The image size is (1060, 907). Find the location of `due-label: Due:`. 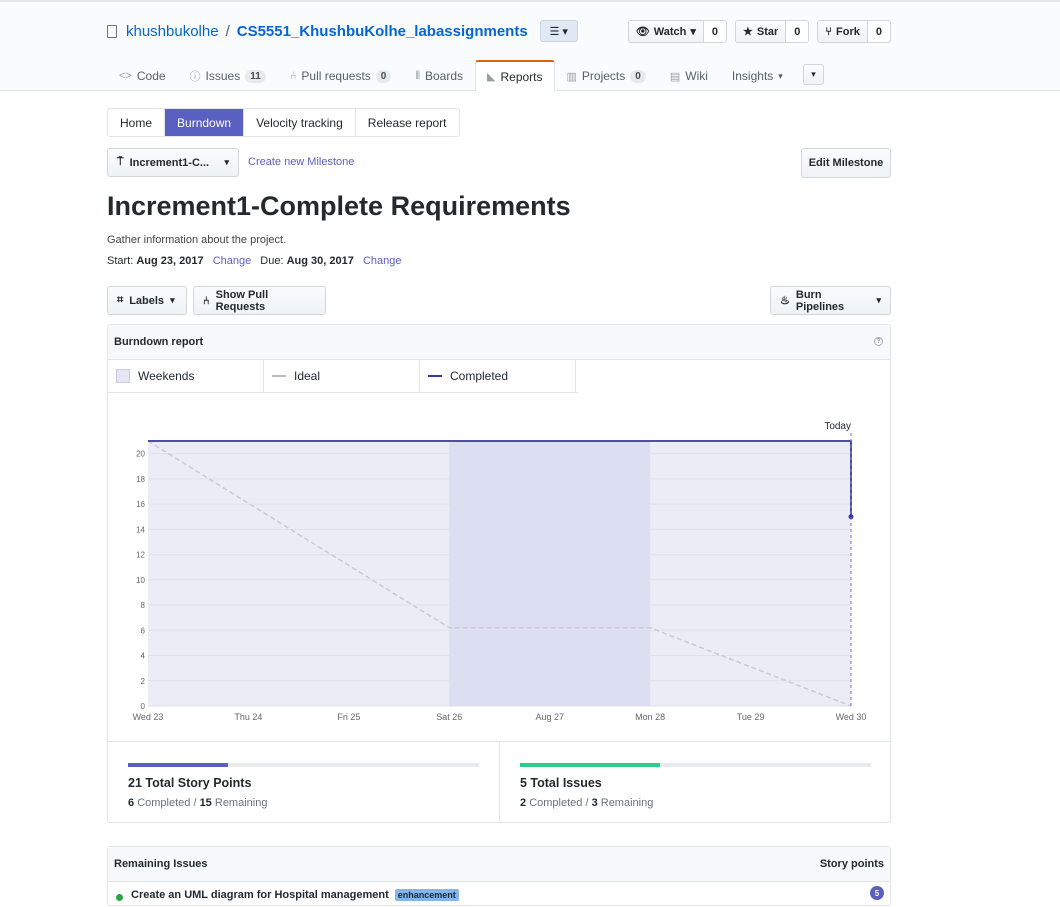

due-label: Due: is located at coordinates (272, 261).